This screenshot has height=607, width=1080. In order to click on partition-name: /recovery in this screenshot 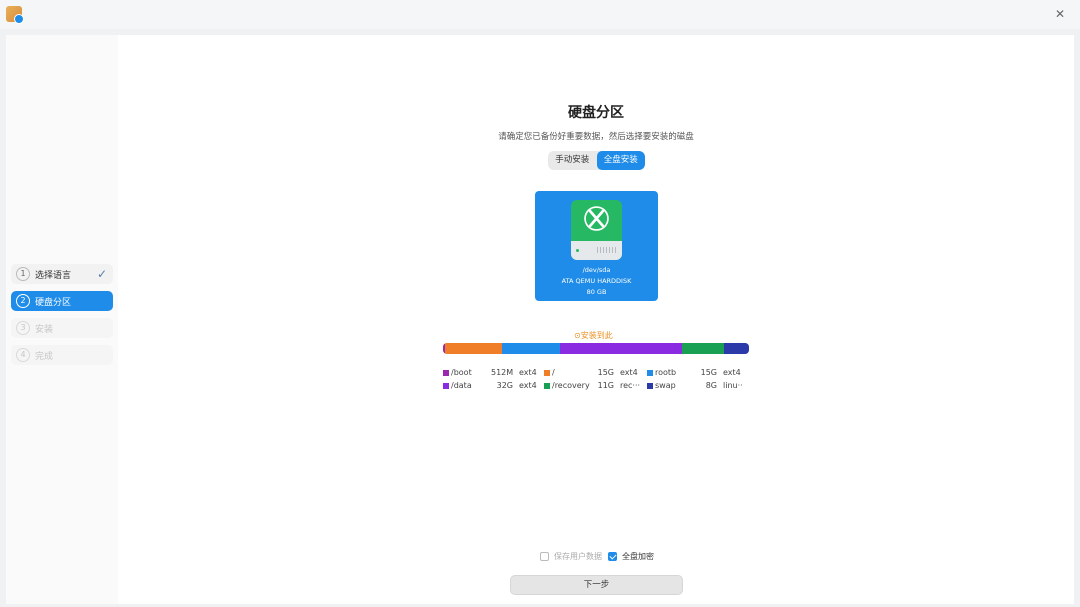, I will do `click(571, 385)`.